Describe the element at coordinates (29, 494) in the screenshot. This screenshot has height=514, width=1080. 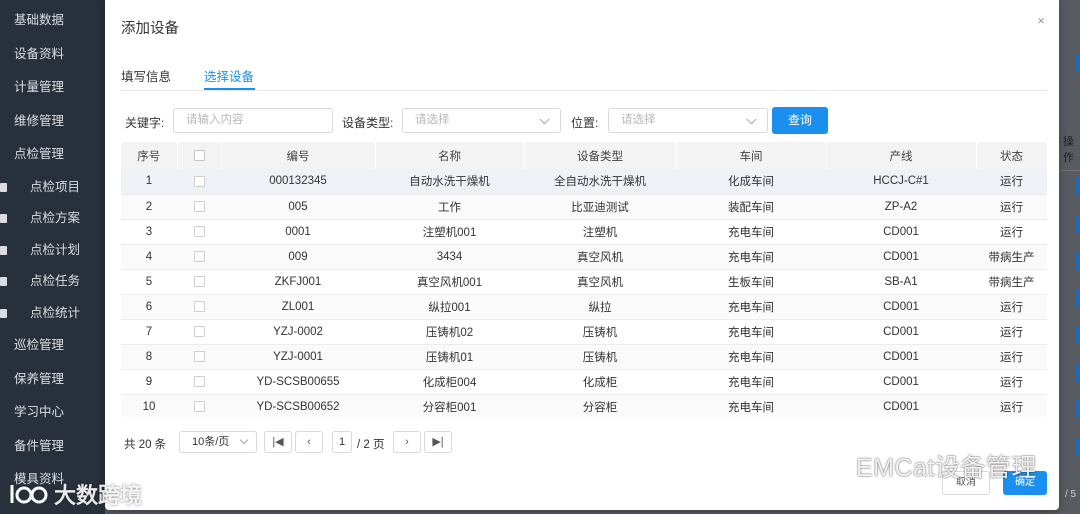
I see `brand-logo-icon` at that location.